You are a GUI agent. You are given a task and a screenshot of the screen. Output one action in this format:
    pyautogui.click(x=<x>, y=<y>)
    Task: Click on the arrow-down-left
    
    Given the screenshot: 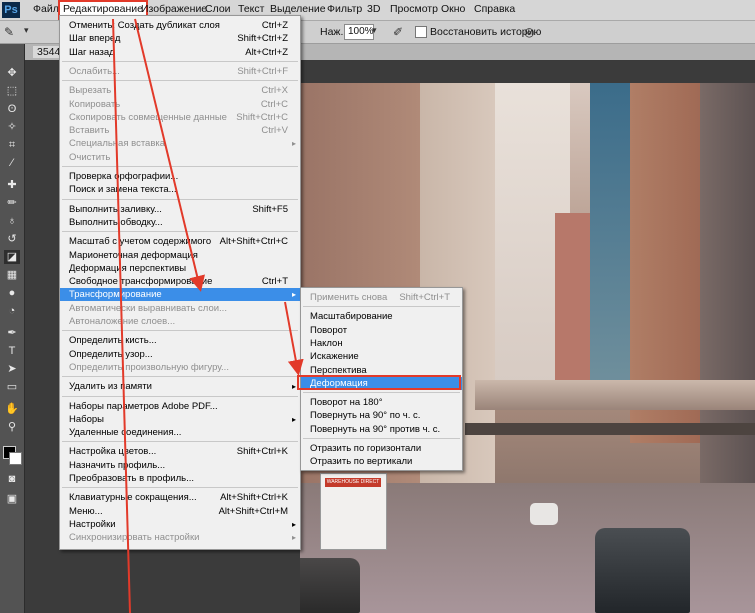 What is the action you would take?
    pyautogui.click(x=121, y=315)
    